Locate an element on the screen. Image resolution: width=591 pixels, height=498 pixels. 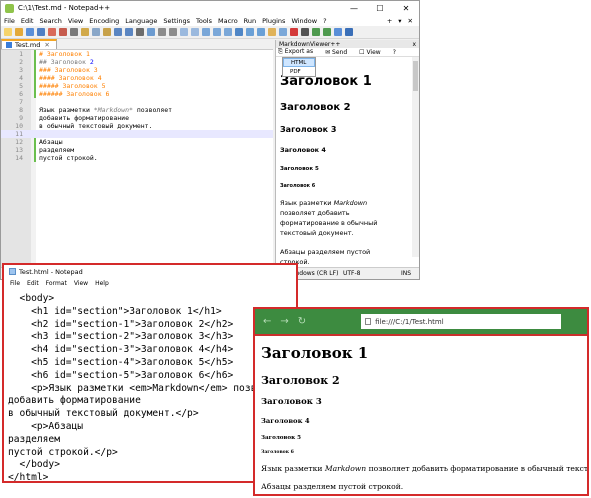
paste-icon is located at coordinates (107, 32).